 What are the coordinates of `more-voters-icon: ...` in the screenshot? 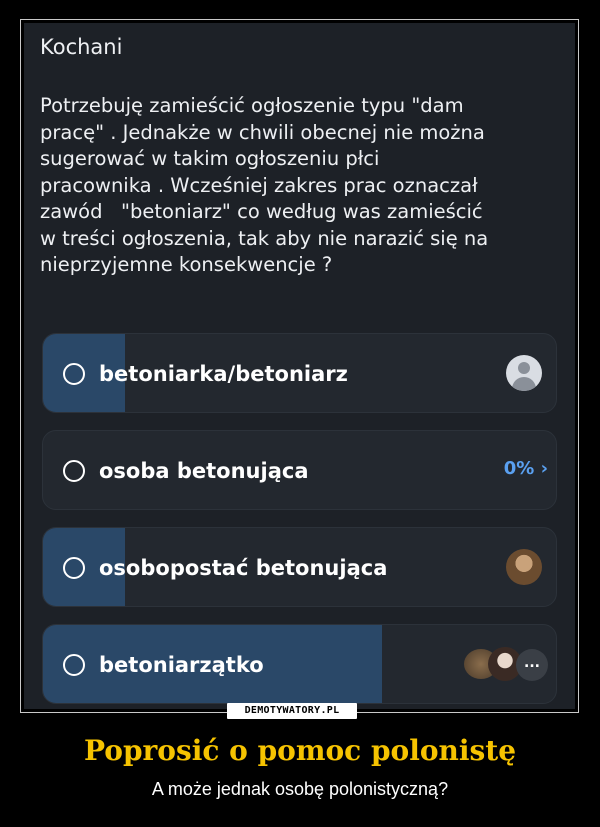 It's located at (532, 665).